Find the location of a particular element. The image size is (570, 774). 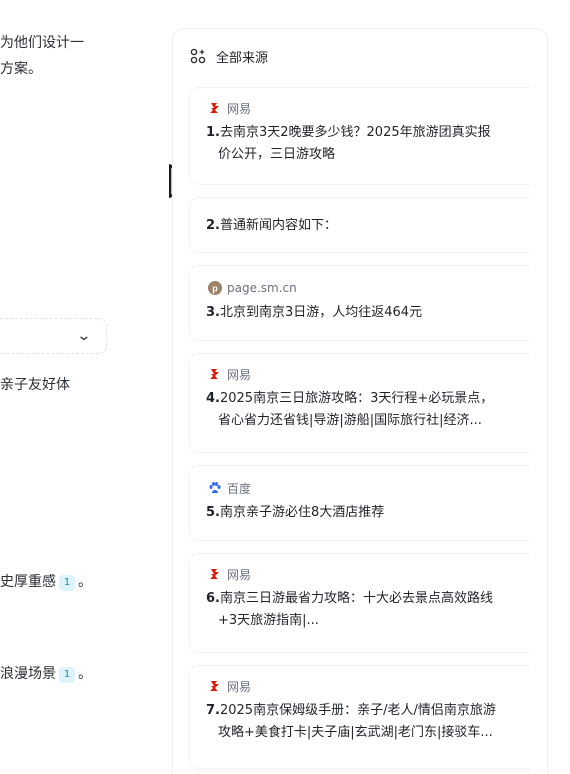

source-title-line: 2025南京保姆级手册：亲子/老人/情侣南京旅游 is located at coordinates (357, 710).